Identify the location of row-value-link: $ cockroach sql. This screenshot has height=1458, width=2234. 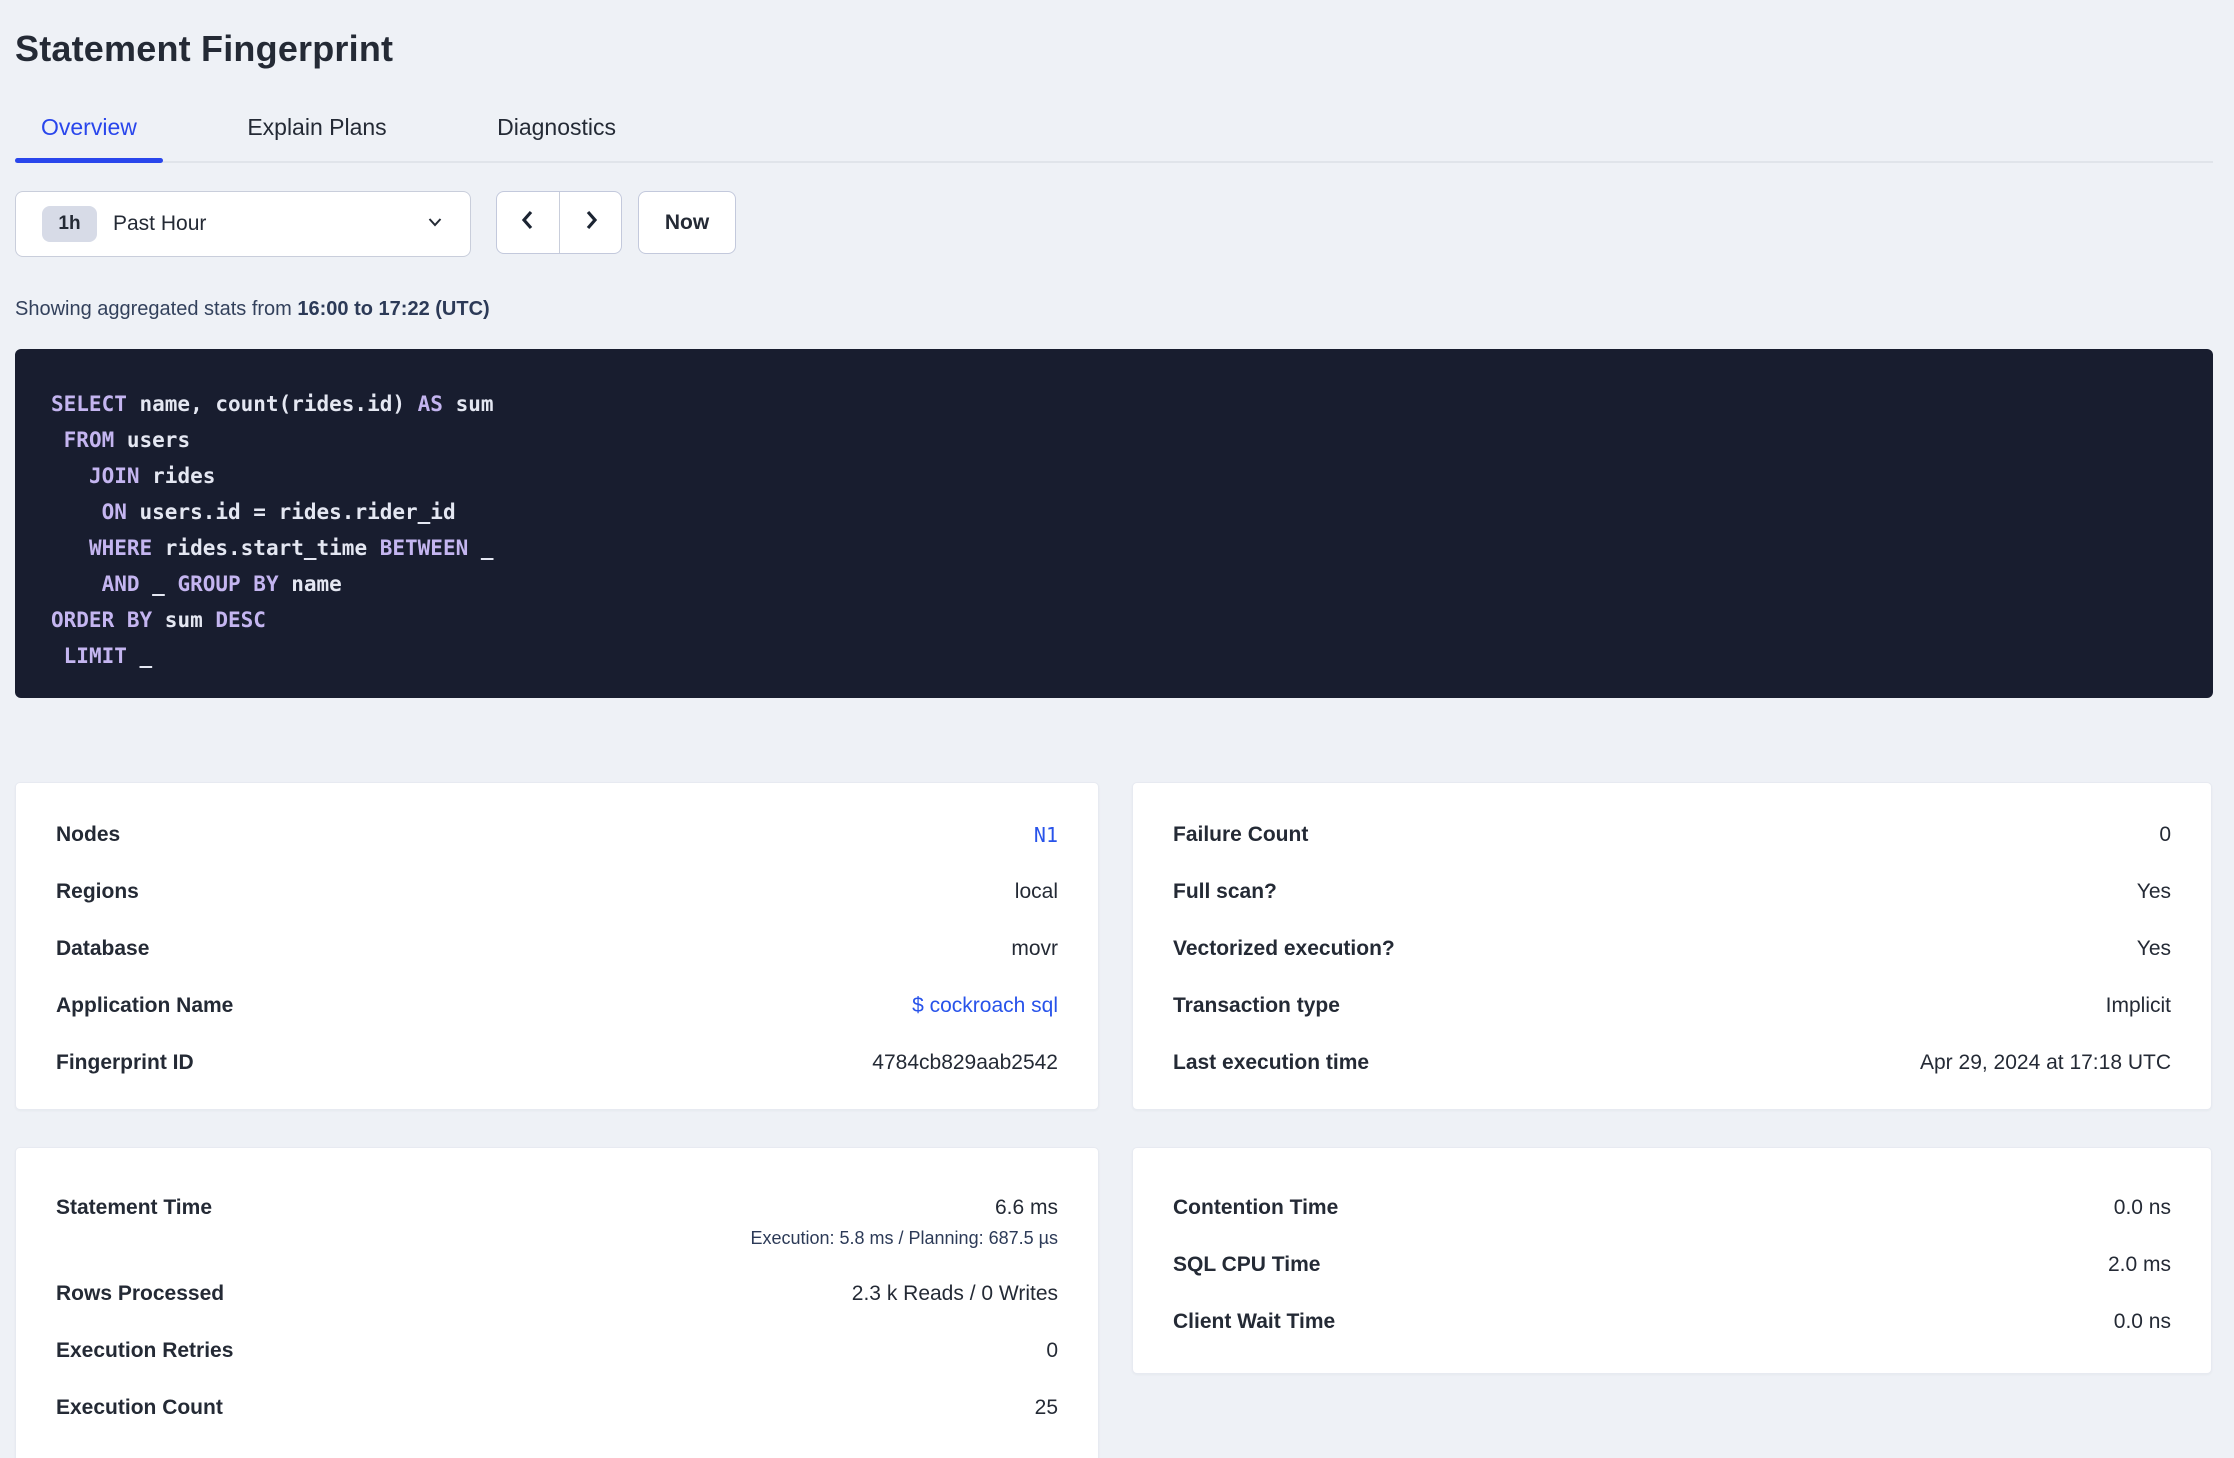
(985, 1005).